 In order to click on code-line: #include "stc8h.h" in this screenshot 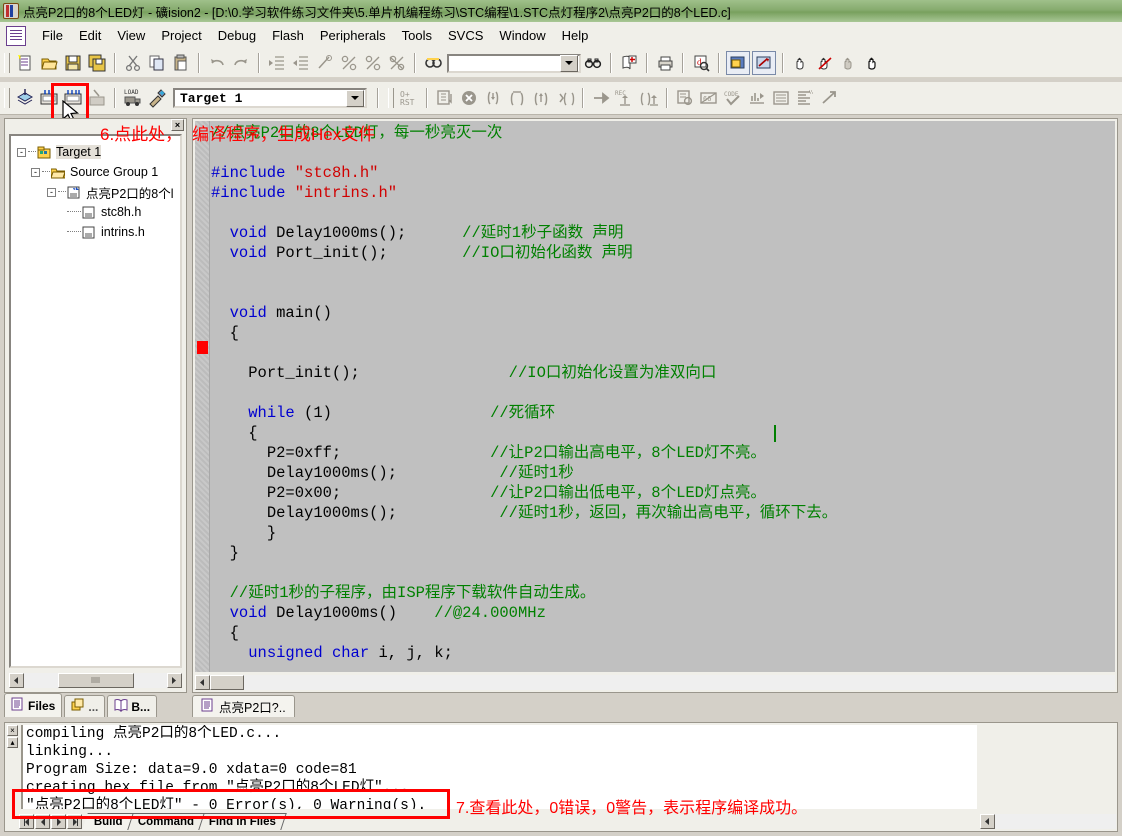, I will do `click(663, 173)`.